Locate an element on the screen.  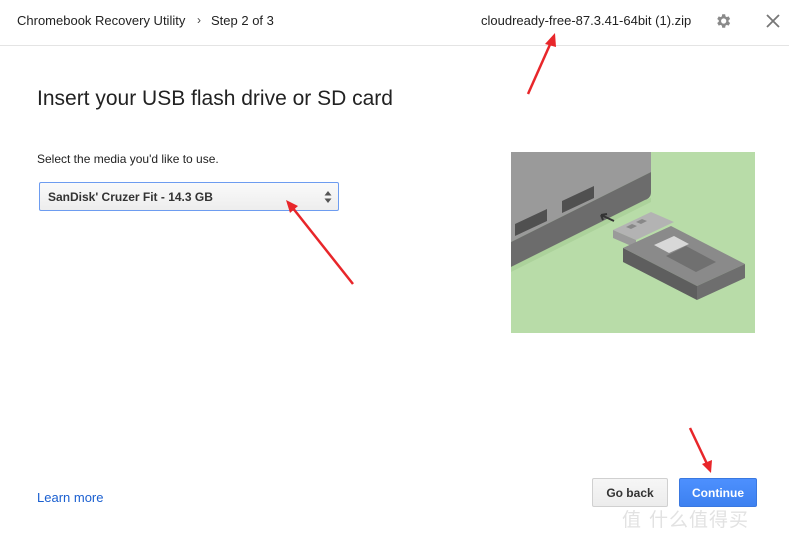
learn-more-link: Learn more is located at coordinates (70, 497).